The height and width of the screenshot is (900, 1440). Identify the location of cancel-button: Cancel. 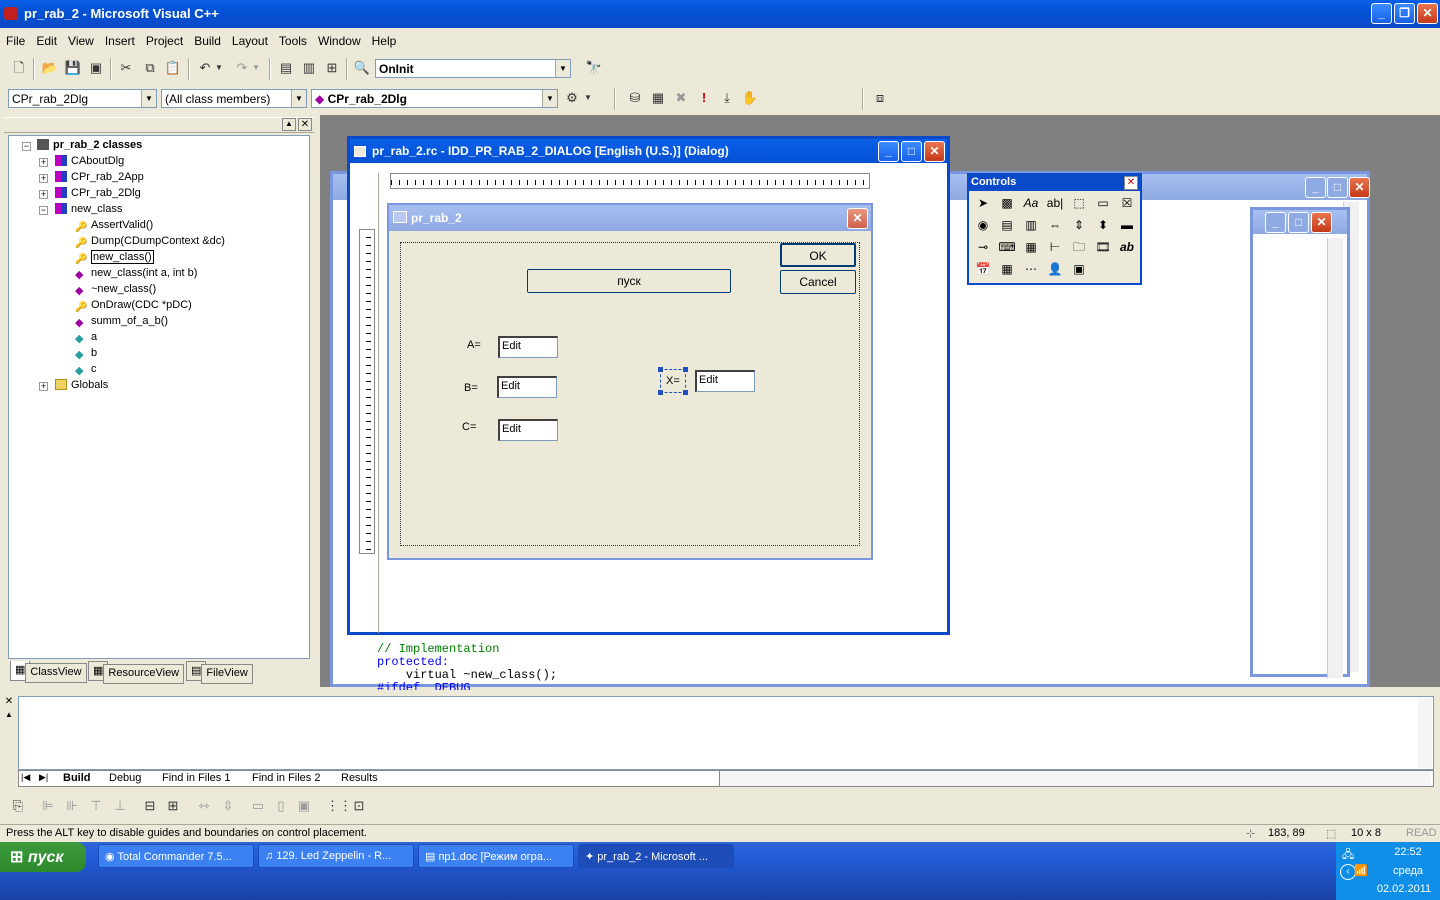
(818, 282).